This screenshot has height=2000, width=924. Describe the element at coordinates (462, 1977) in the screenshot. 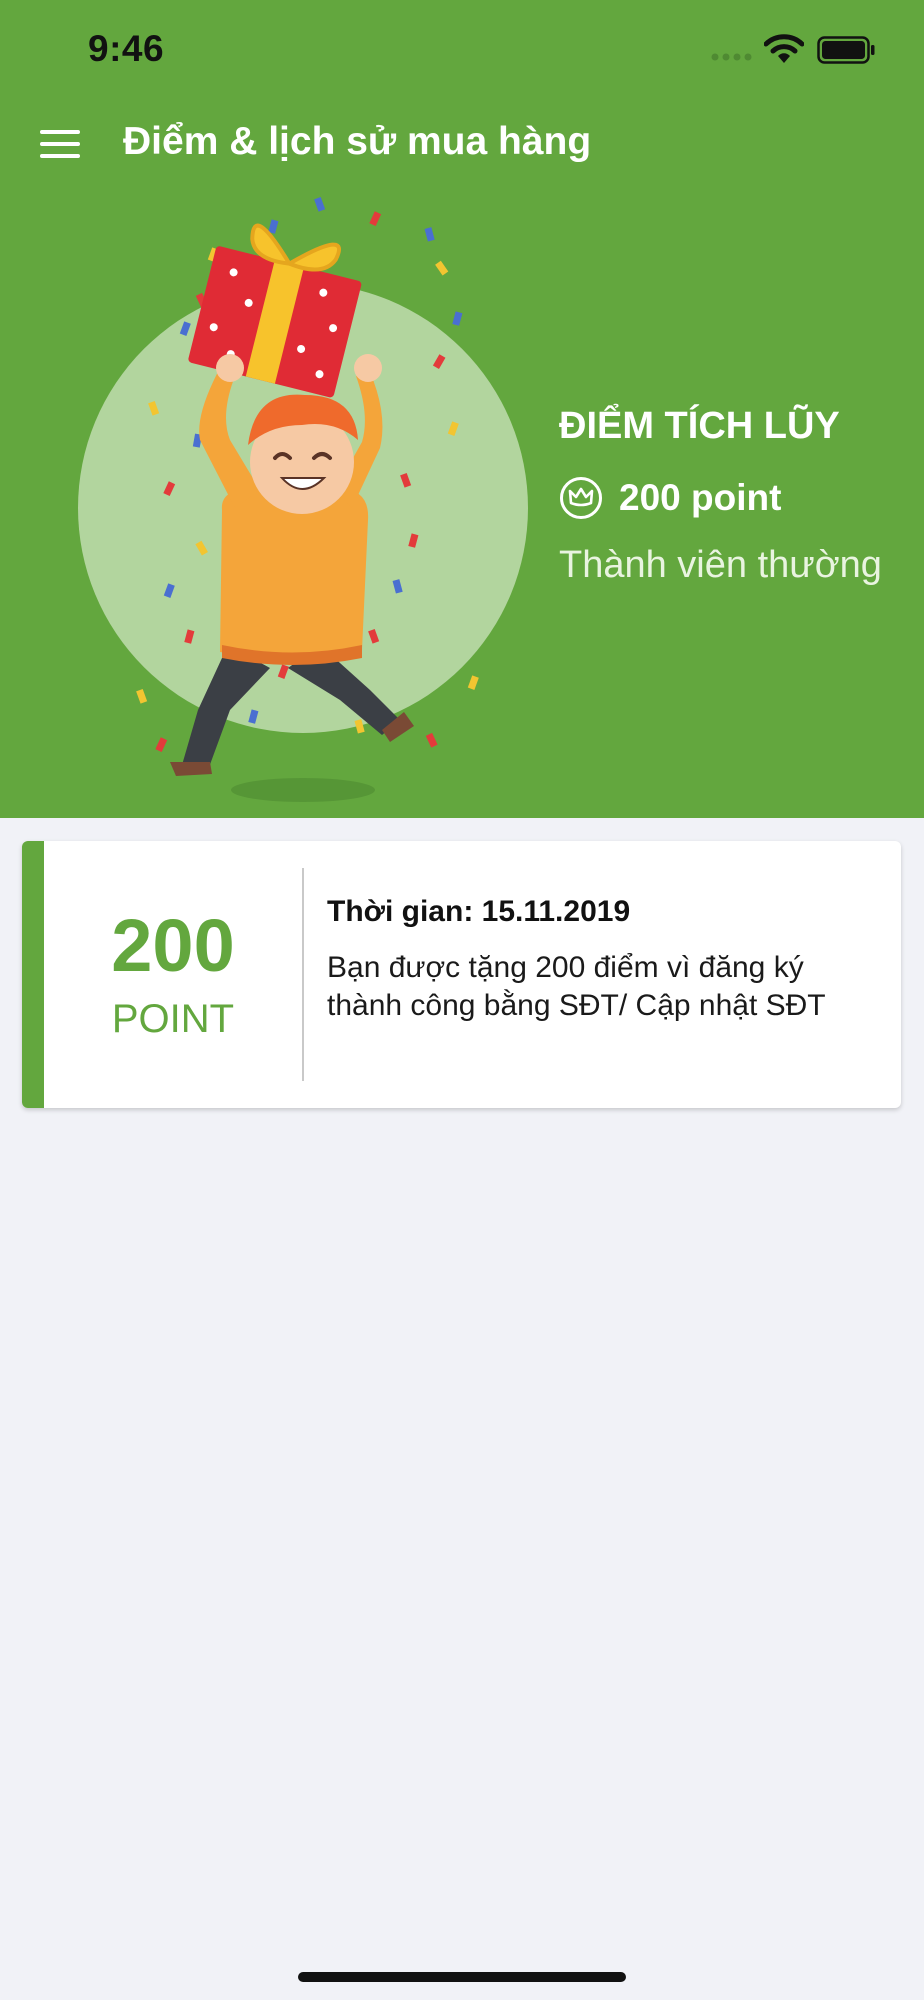

I see `home-indicator` at that location.